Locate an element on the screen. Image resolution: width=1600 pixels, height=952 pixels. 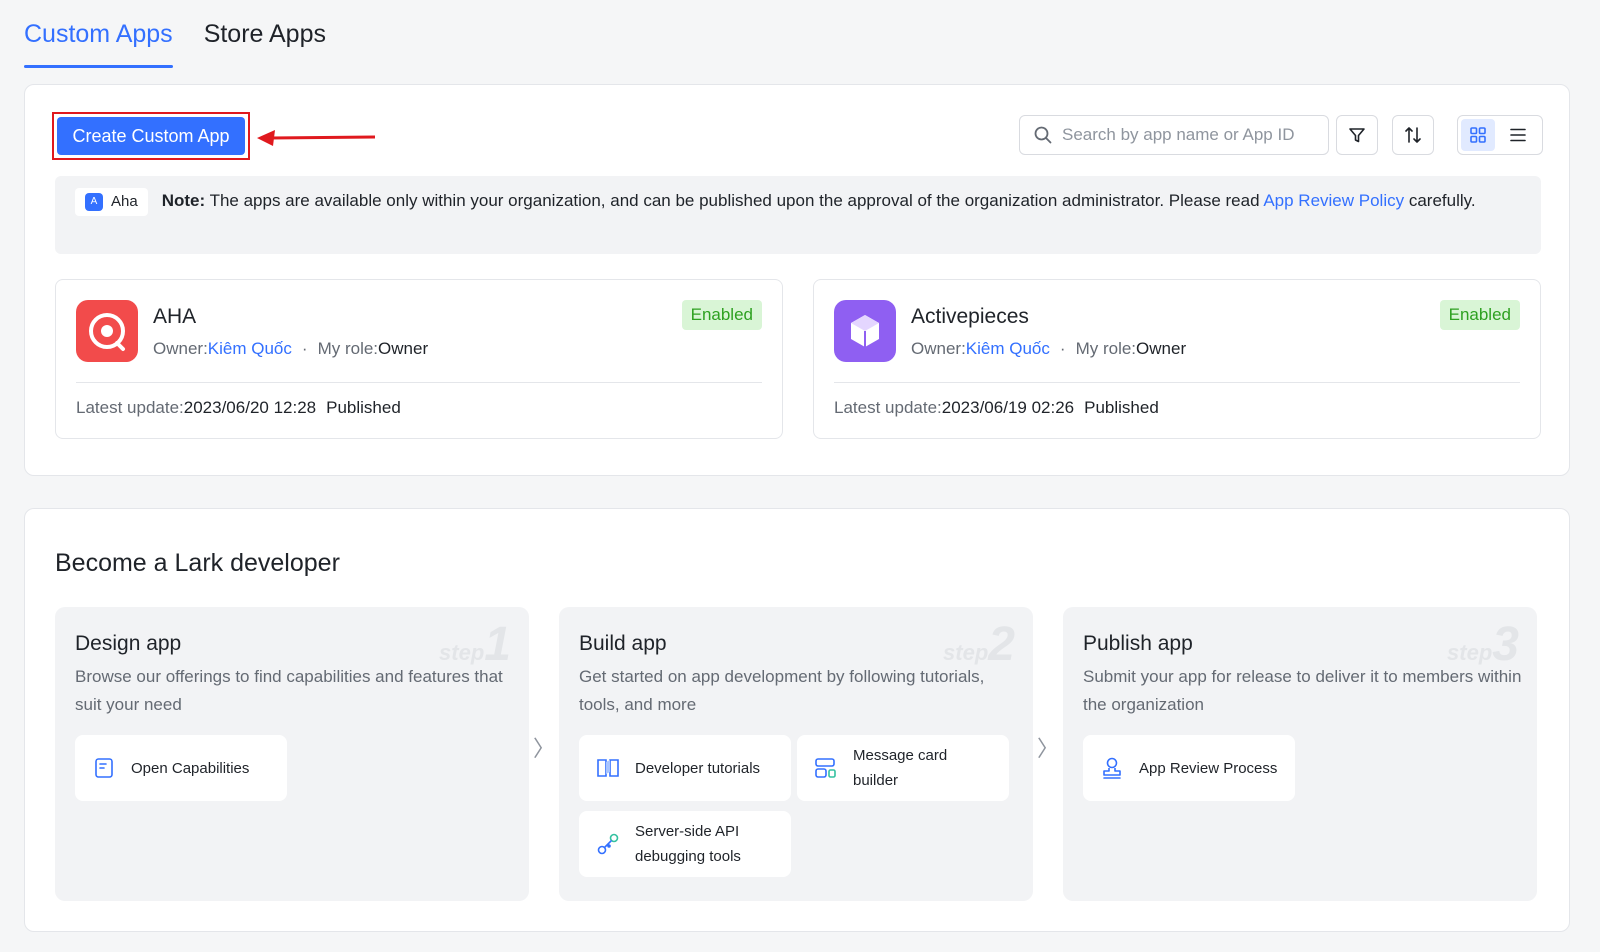
card-builder-icon is located at coordinates (826, 768).